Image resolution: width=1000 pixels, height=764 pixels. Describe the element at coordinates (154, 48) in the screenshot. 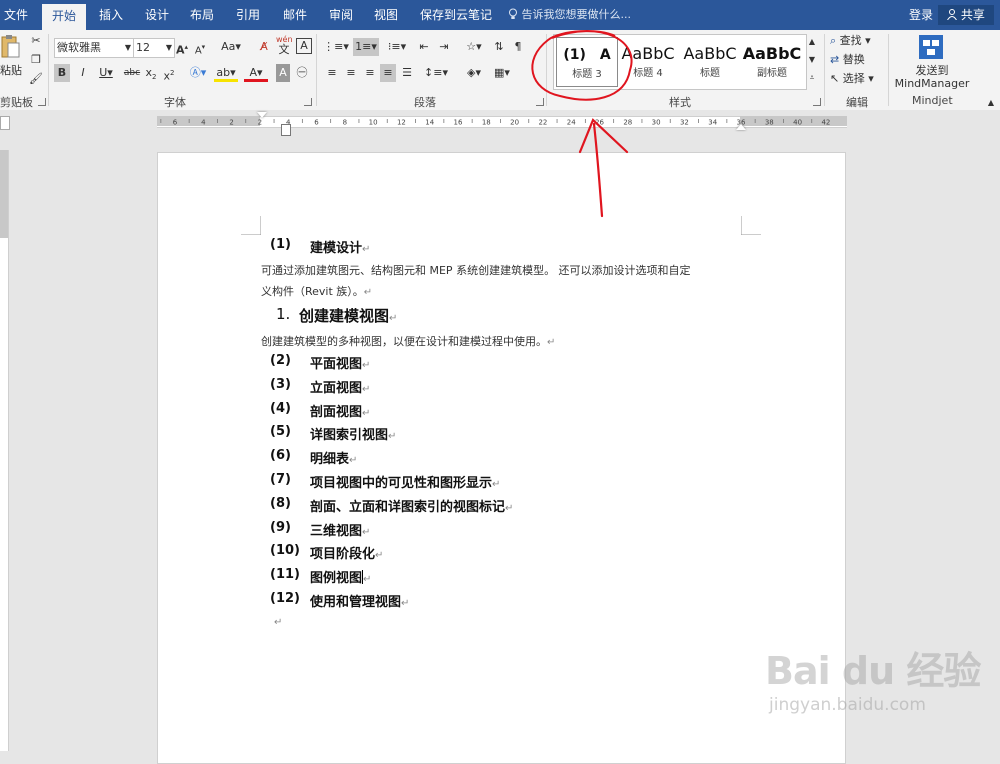

I see `font-size-select: 12 ▼` at that location.